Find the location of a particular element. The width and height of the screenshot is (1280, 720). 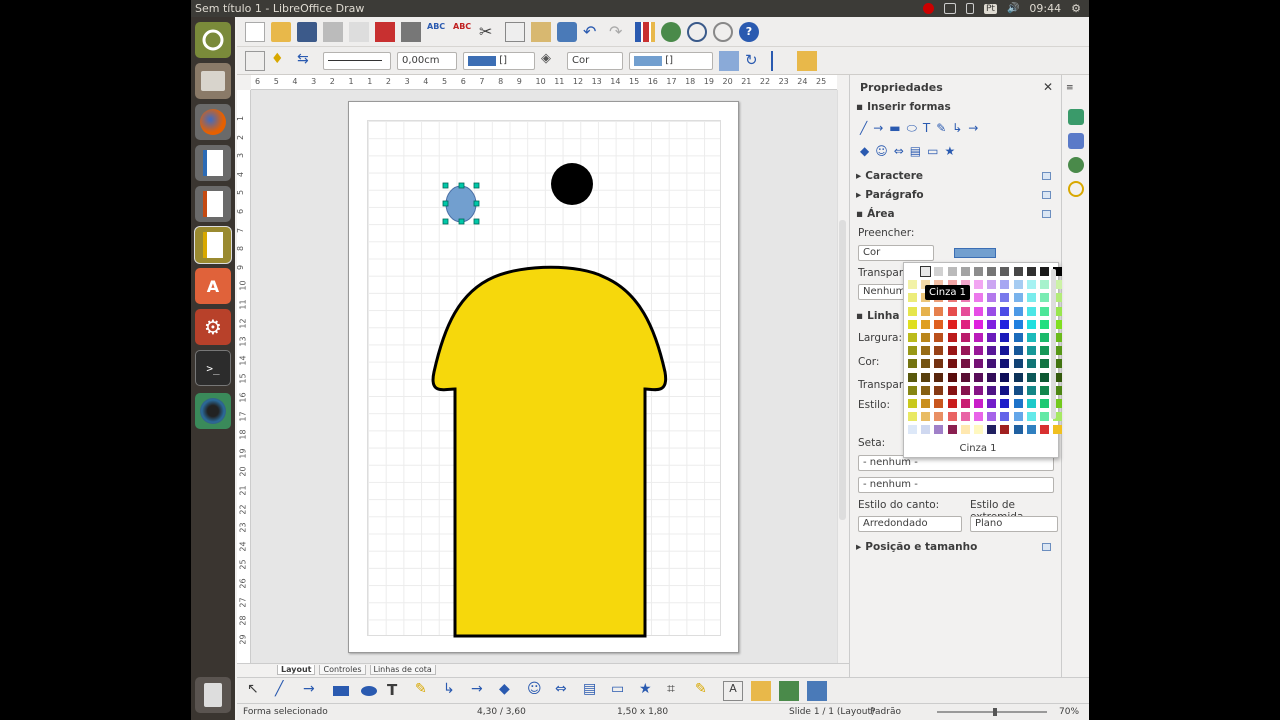

lines-arrows-icon: → is located at coordinates (481, 691).